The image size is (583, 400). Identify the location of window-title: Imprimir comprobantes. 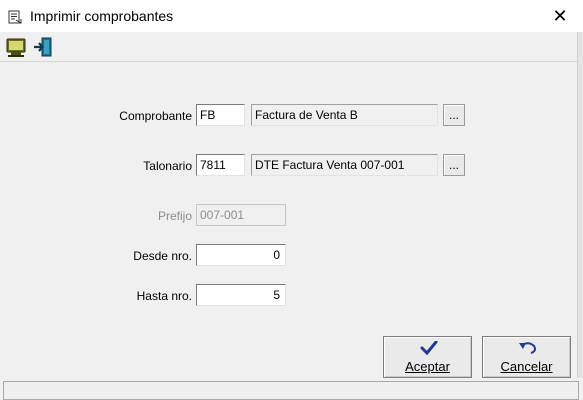
(102, 16).